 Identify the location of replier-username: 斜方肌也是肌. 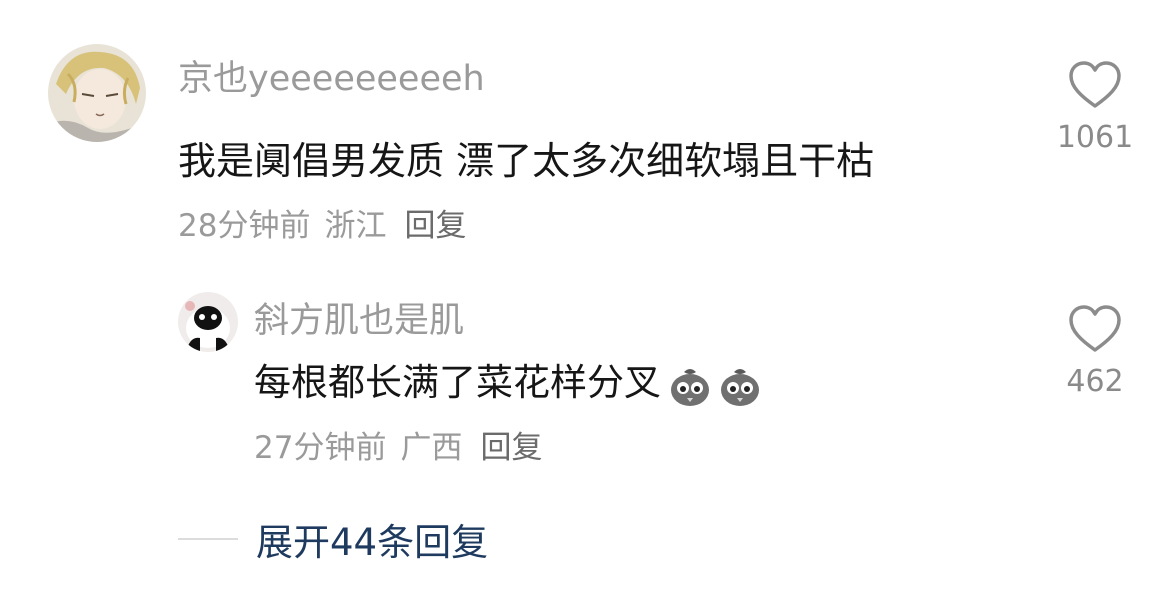
(359, 317).